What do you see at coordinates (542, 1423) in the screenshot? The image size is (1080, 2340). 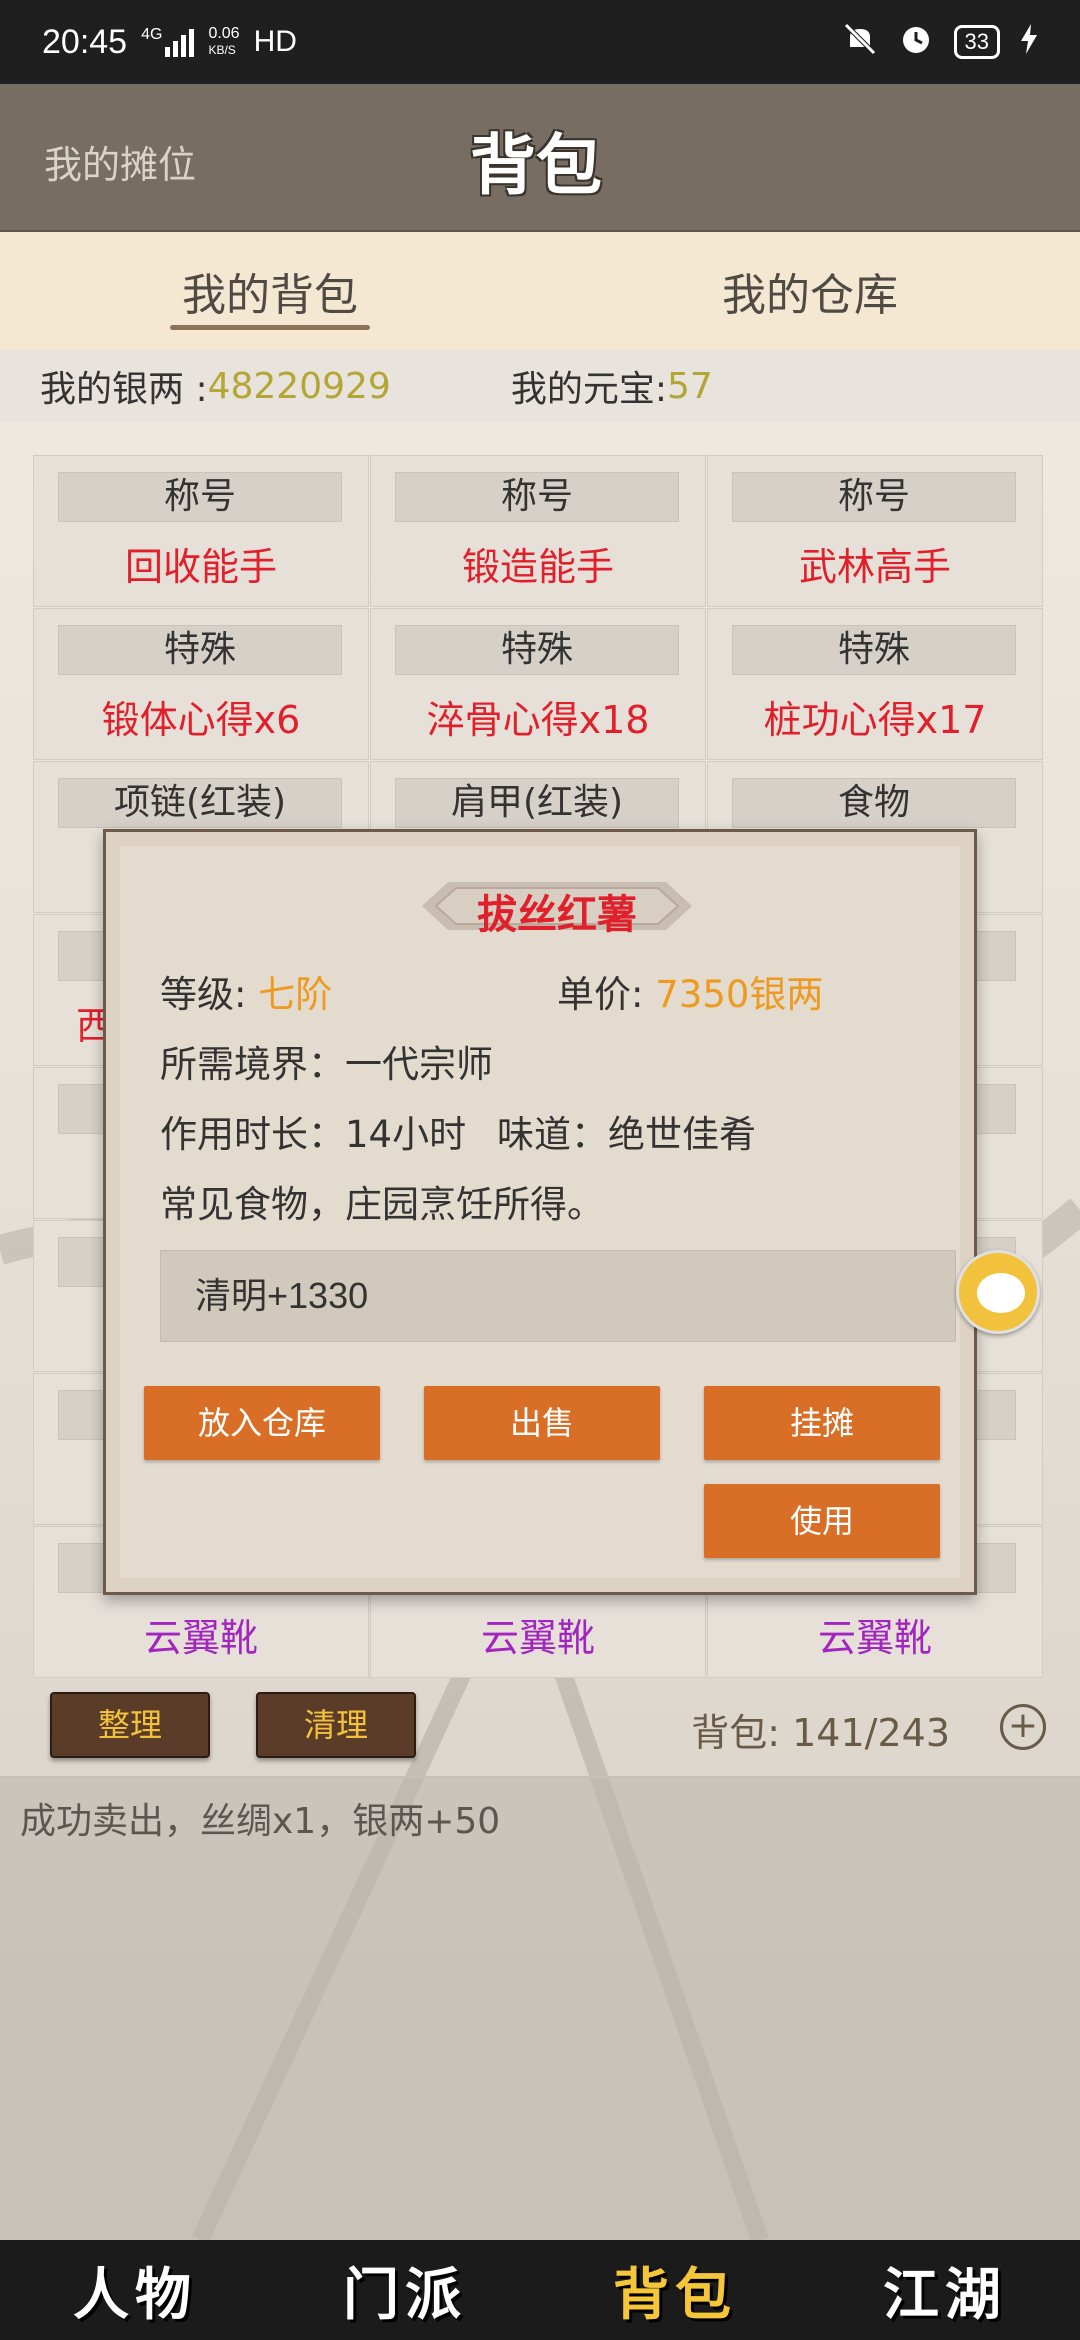 I see `sell-button: 出售` at bounding box center [542, 1423].